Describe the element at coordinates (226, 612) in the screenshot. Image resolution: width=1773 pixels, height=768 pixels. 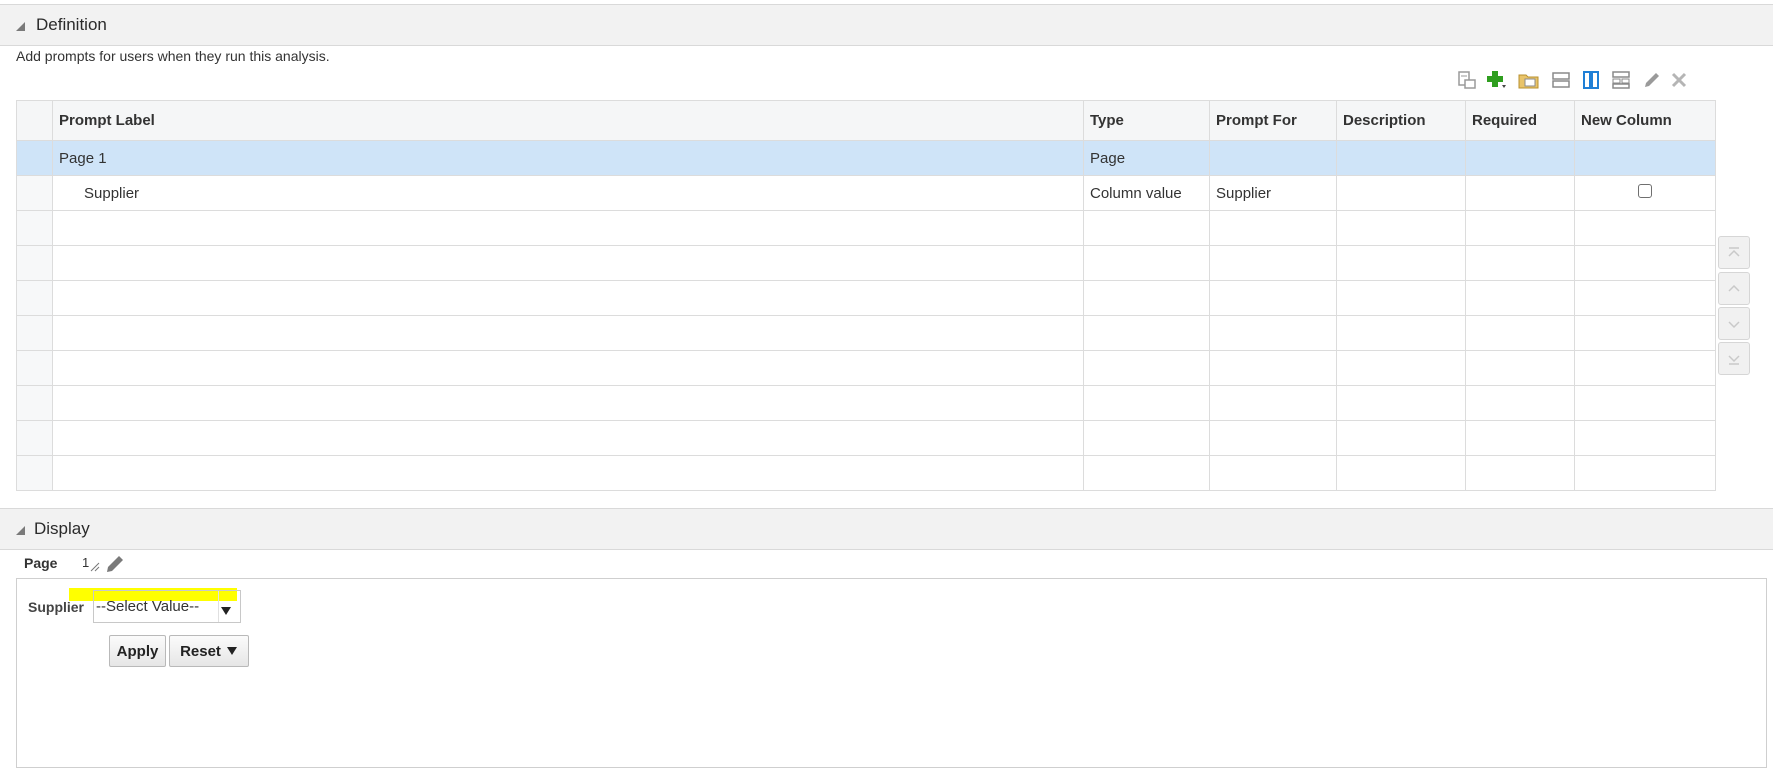
I see `dropdown-arrow-icon` at that location.